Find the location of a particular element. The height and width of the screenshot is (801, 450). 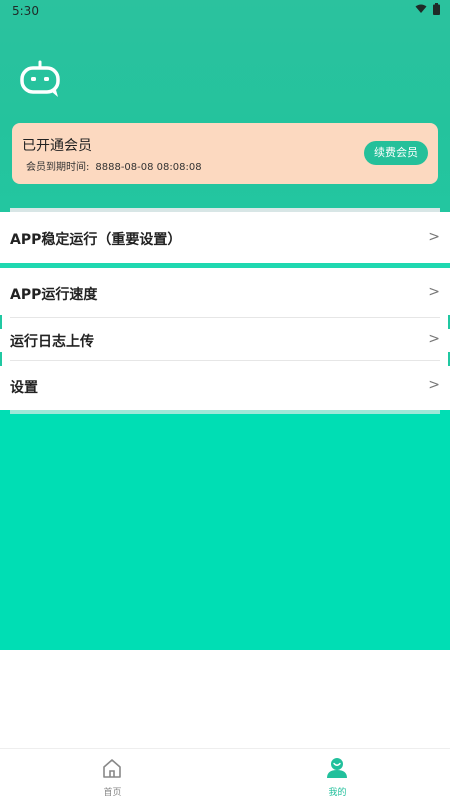

status-time: 5:30 is located at coordinates (25, 11).